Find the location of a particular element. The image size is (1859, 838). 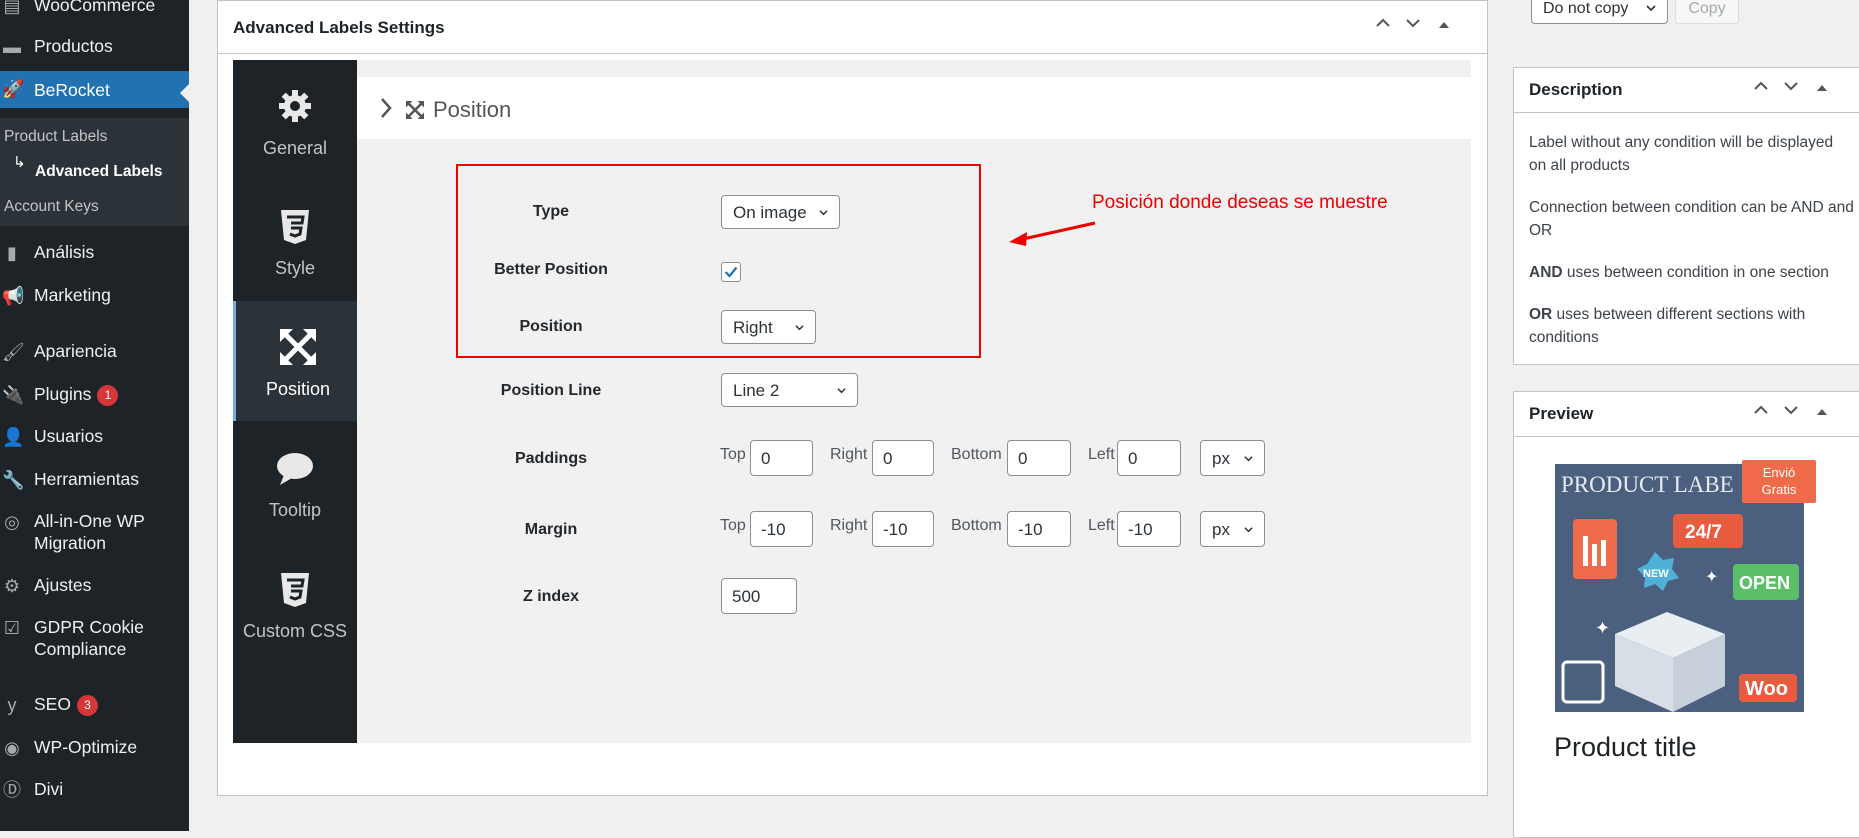

section-title: Position is located at coordinates (472, 109).